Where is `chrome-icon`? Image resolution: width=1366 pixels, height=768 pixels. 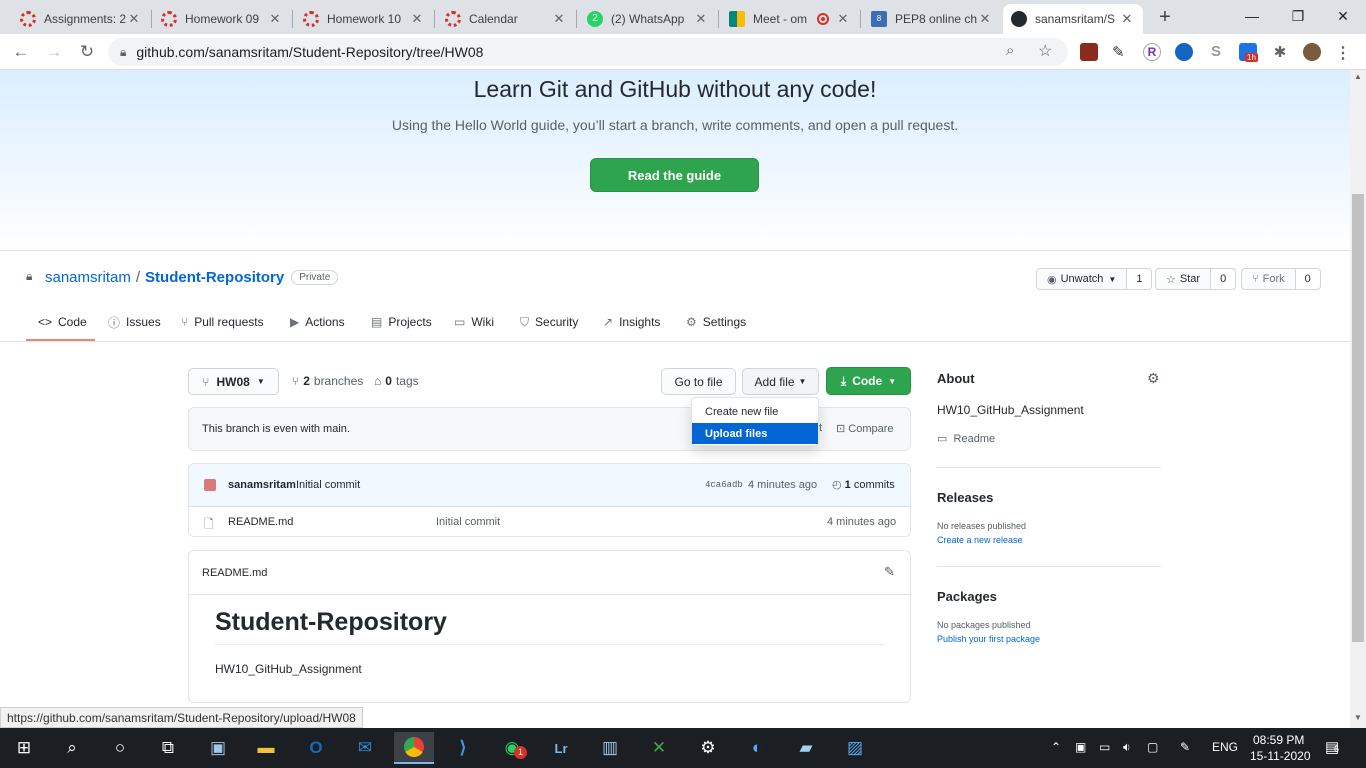
chrome-icon is located at coordinates (414, 748).